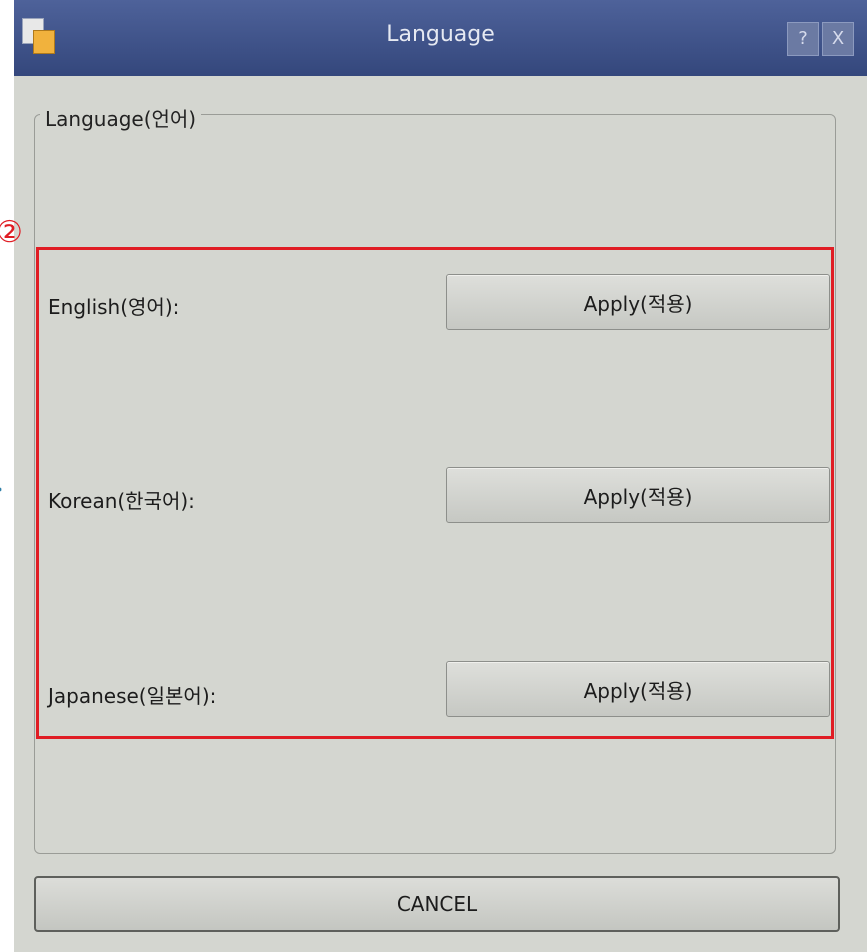  I want to click on step-number-marker: ②, so click(11, 232).